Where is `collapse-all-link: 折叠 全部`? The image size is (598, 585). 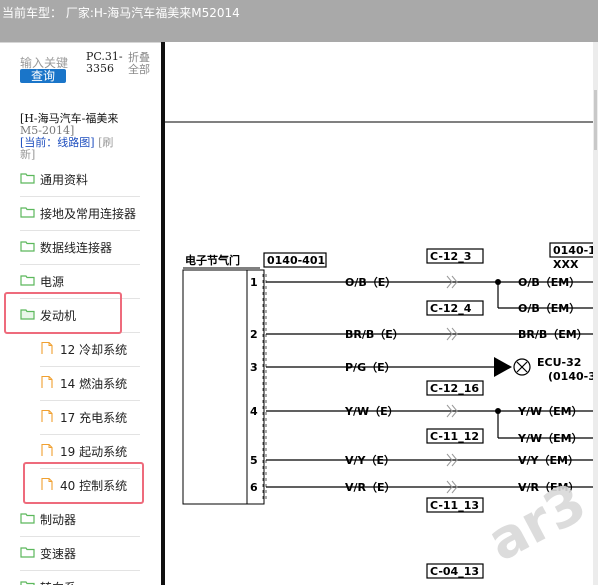 collapse-all-link: 折叠 全部 is located at coordinates (143, 64).